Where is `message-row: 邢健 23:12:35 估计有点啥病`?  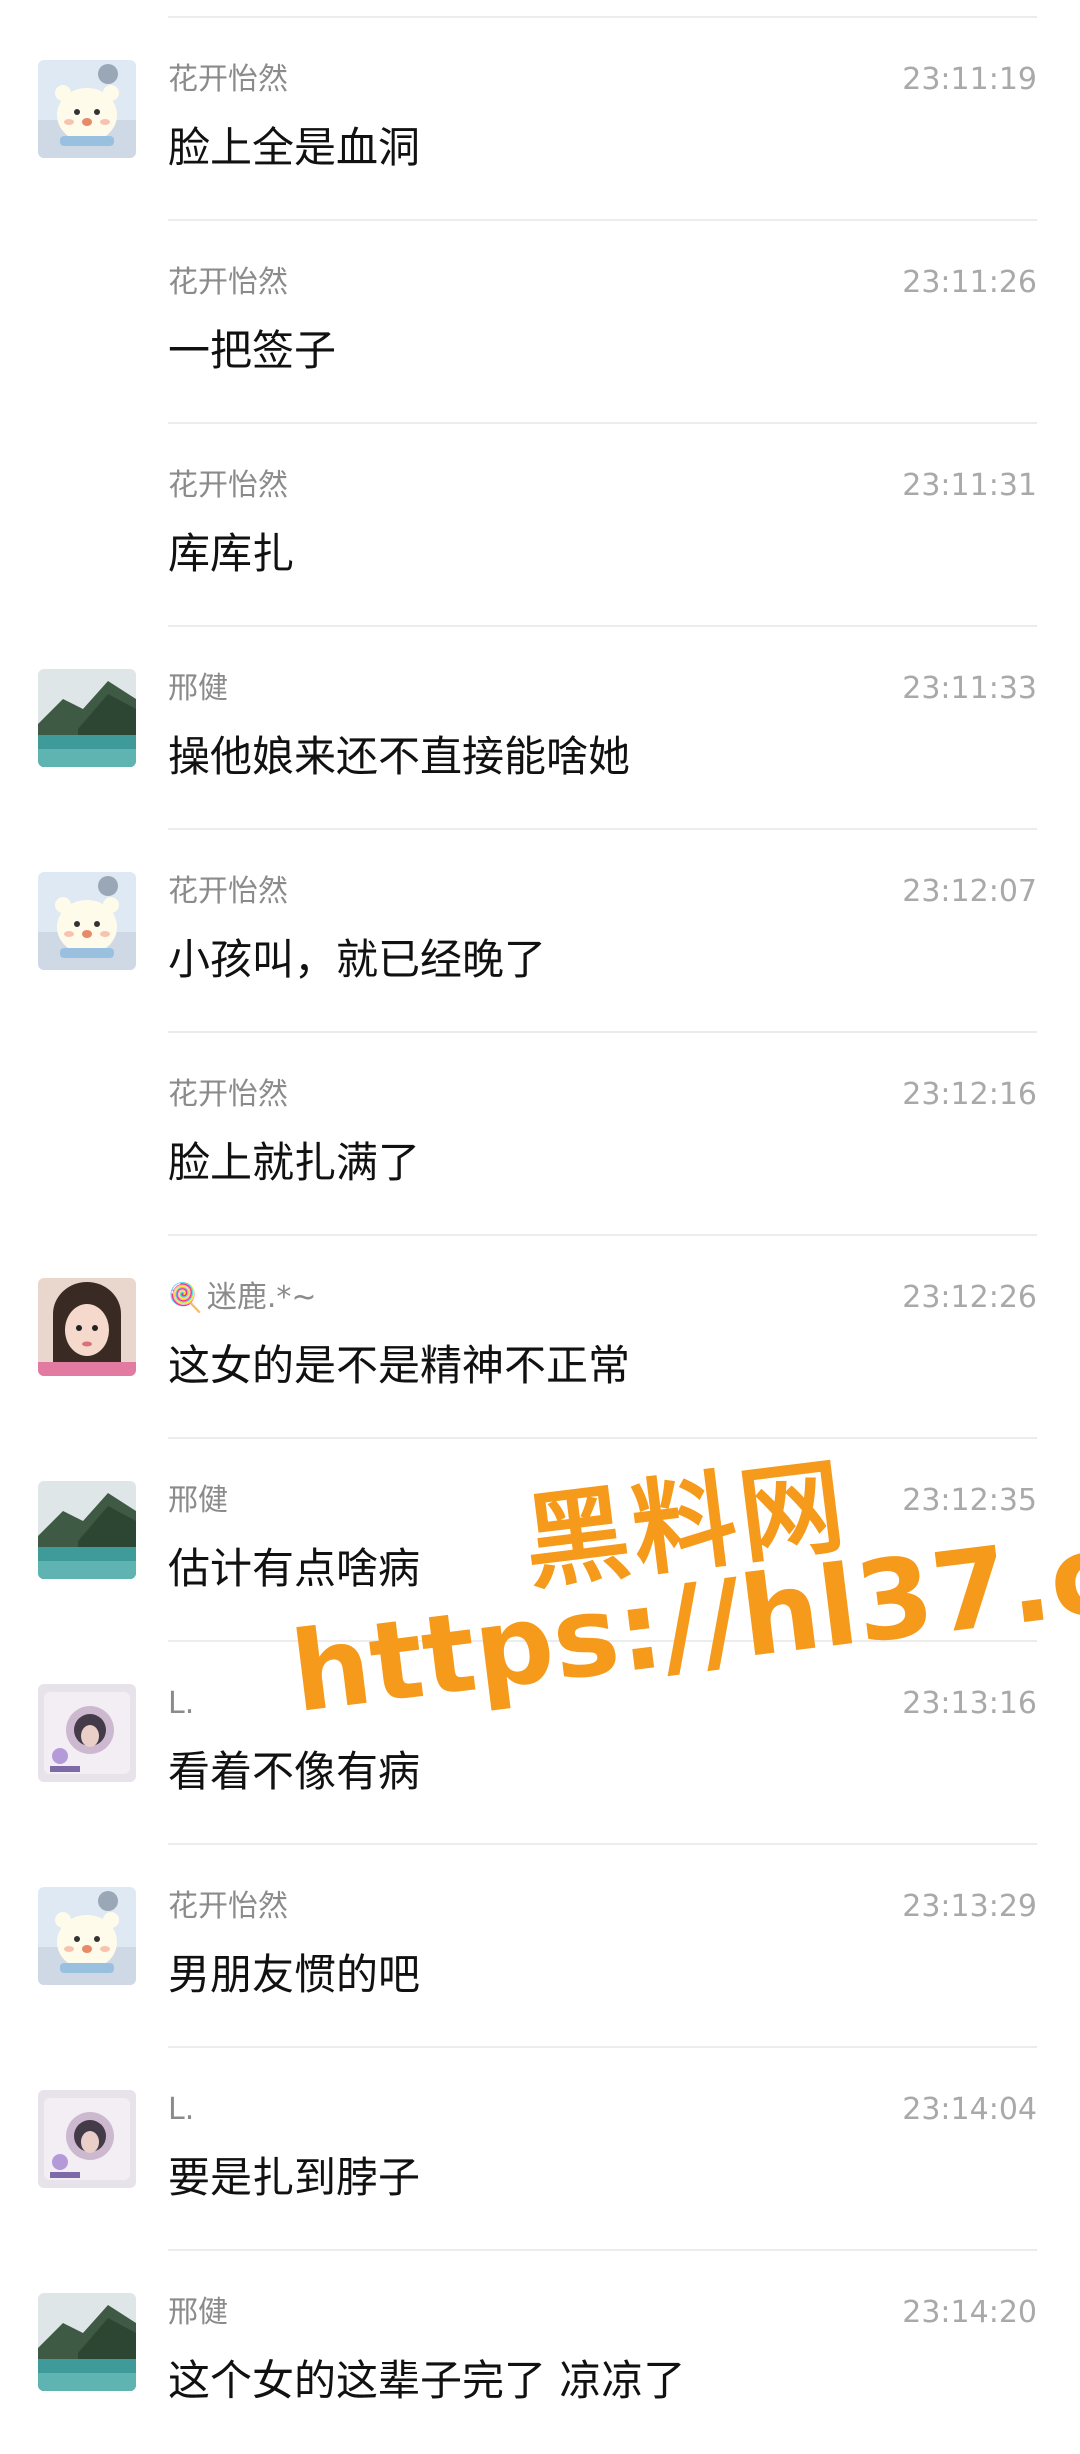
message-row: 邢健 23:12:35 估计有点啥病 is located at coordinates (540, 1539).